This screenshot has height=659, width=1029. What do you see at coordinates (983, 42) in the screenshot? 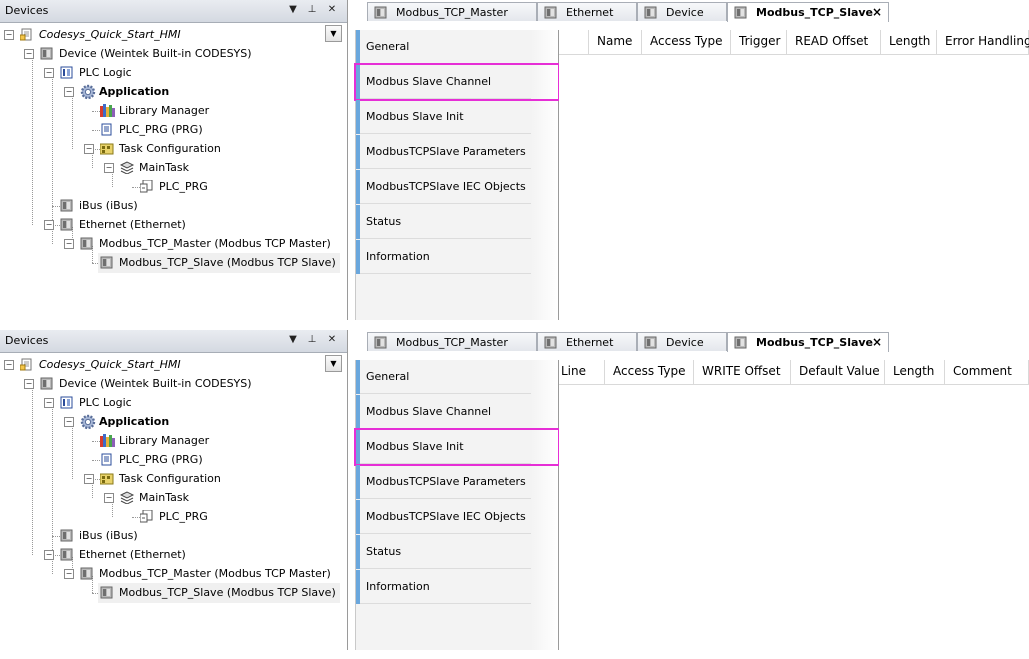
I see `column-header-error-handling: Error Handling` at bounding box center [983, 42].